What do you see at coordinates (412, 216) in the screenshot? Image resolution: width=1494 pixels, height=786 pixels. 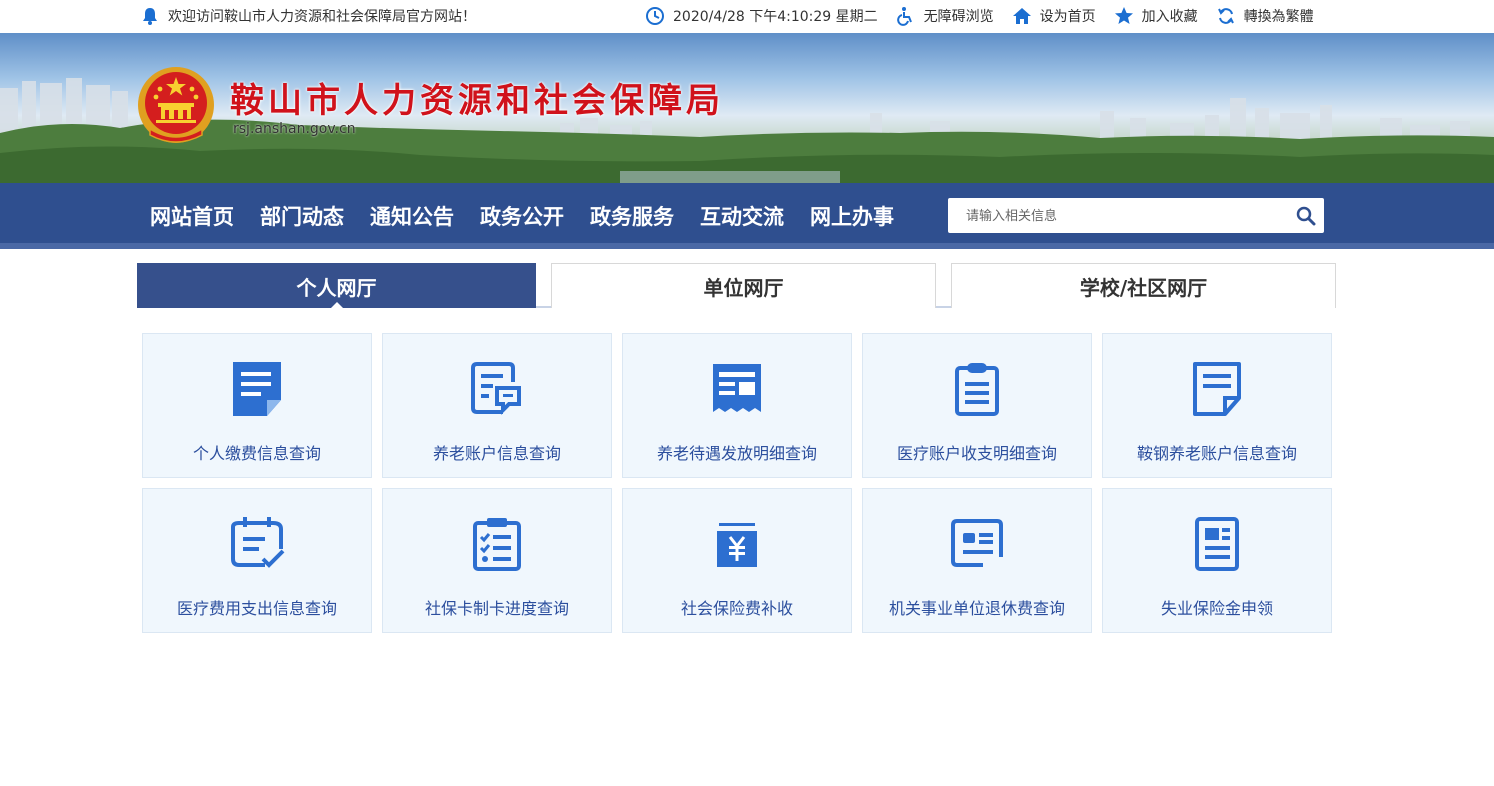 I see `nav-item-notices: 通知公告` at bounding box center [412, 216].